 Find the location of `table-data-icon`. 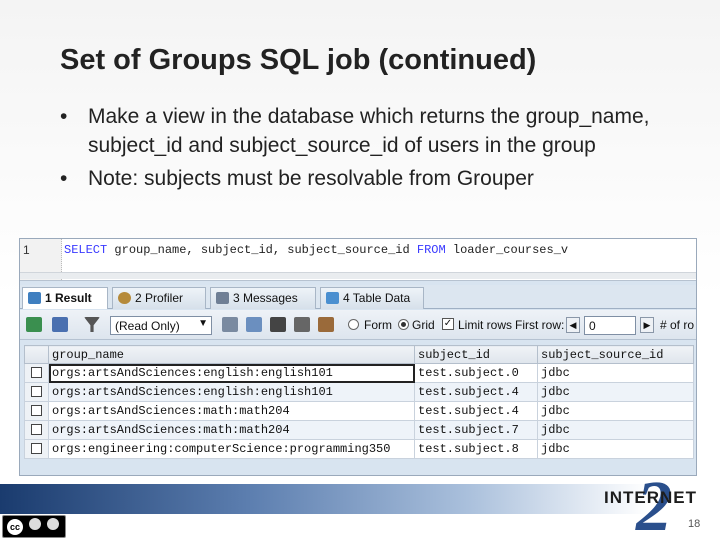

table-data-icon is located at coordinates (332, 298).